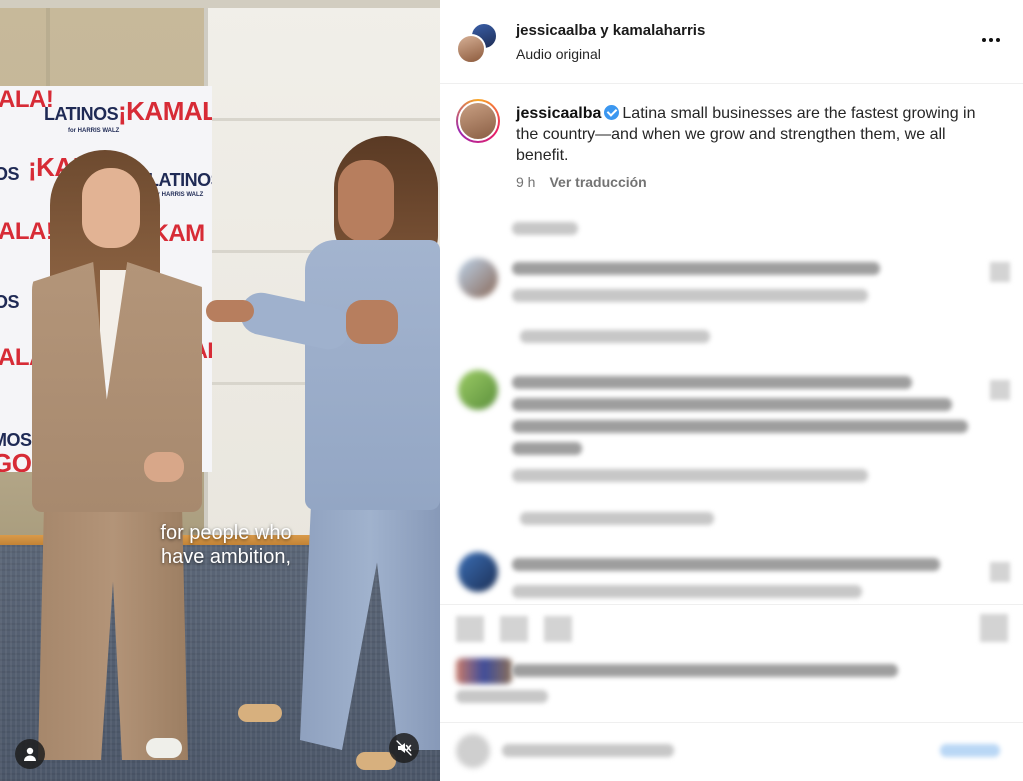 This screenshot has width=1023, height=781. What do you see at coordinates (610, 30) in the screenshot?
I see `collab-usernames: jessicaalba y kamalaharris` at bounding box center [610, 30].